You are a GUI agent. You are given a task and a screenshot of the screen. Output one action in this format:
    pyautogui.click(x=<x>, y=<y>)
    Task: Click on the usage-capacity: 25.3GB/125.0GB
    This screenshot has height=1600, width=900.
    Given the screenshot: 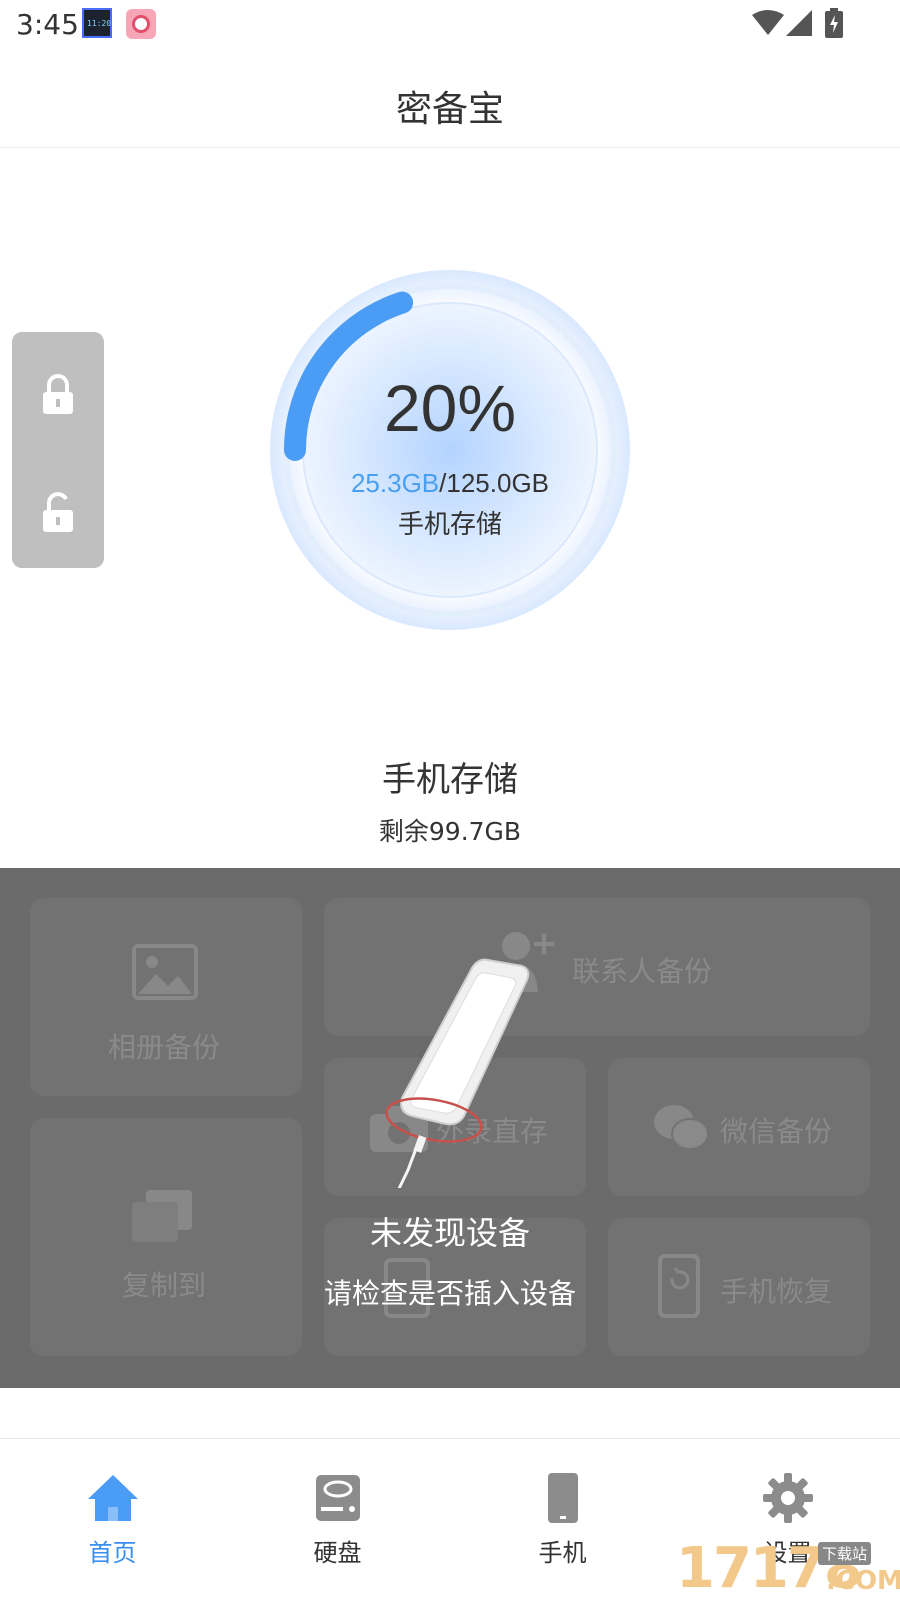 What is the action you would take?
    pyautogui.click(x=450, y=483)
    